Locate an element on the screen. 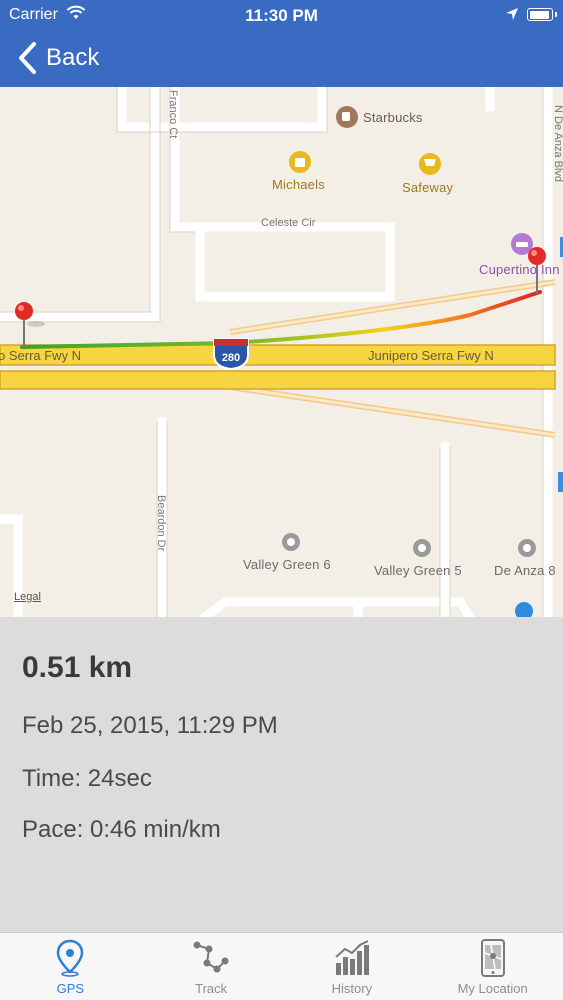  track-pace: Pace: 0:46 min/km is located at coordinates (121, 829).